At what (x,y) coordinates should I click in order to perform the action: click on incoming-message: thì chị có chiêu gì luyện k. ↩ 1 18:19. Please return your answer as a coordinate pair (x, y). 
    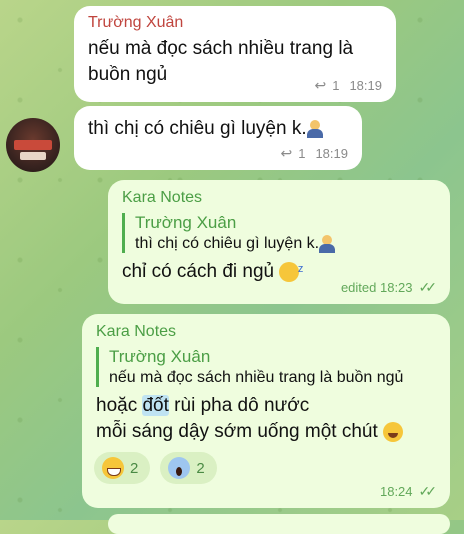
    Looking at the image, I should click on (218, 138).